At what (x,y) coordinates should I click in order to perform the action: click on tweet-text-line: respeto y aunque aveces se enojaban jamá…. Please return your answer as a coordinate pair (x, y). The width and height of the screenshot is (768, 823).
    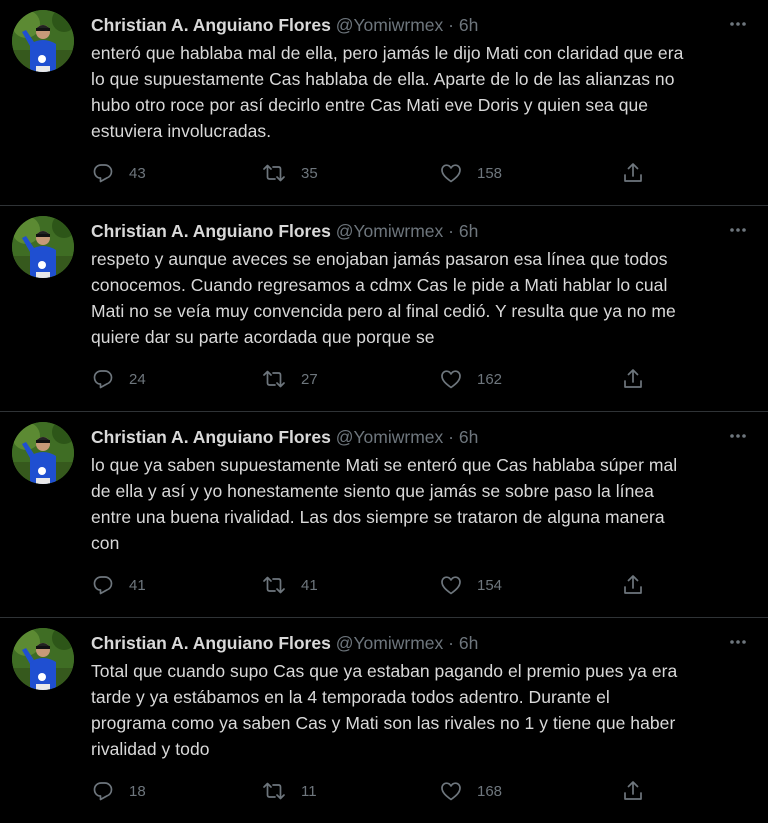
    Looking at the image, I should click on (379, 259).